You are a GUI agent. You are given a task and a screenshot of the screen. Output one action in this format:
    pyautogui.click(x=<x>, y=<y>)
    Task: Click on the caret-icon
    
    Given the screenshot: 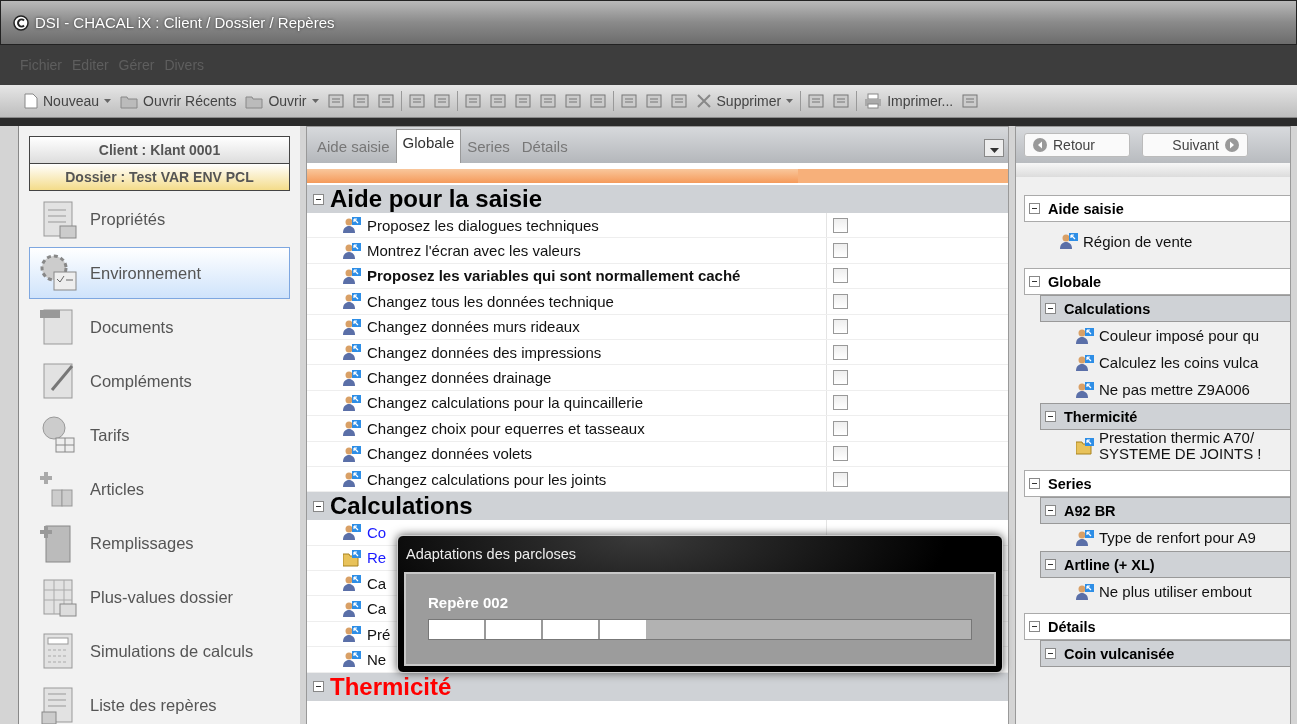 What is the action you would take?
    pyautogui.click(x=315, y=101)
    